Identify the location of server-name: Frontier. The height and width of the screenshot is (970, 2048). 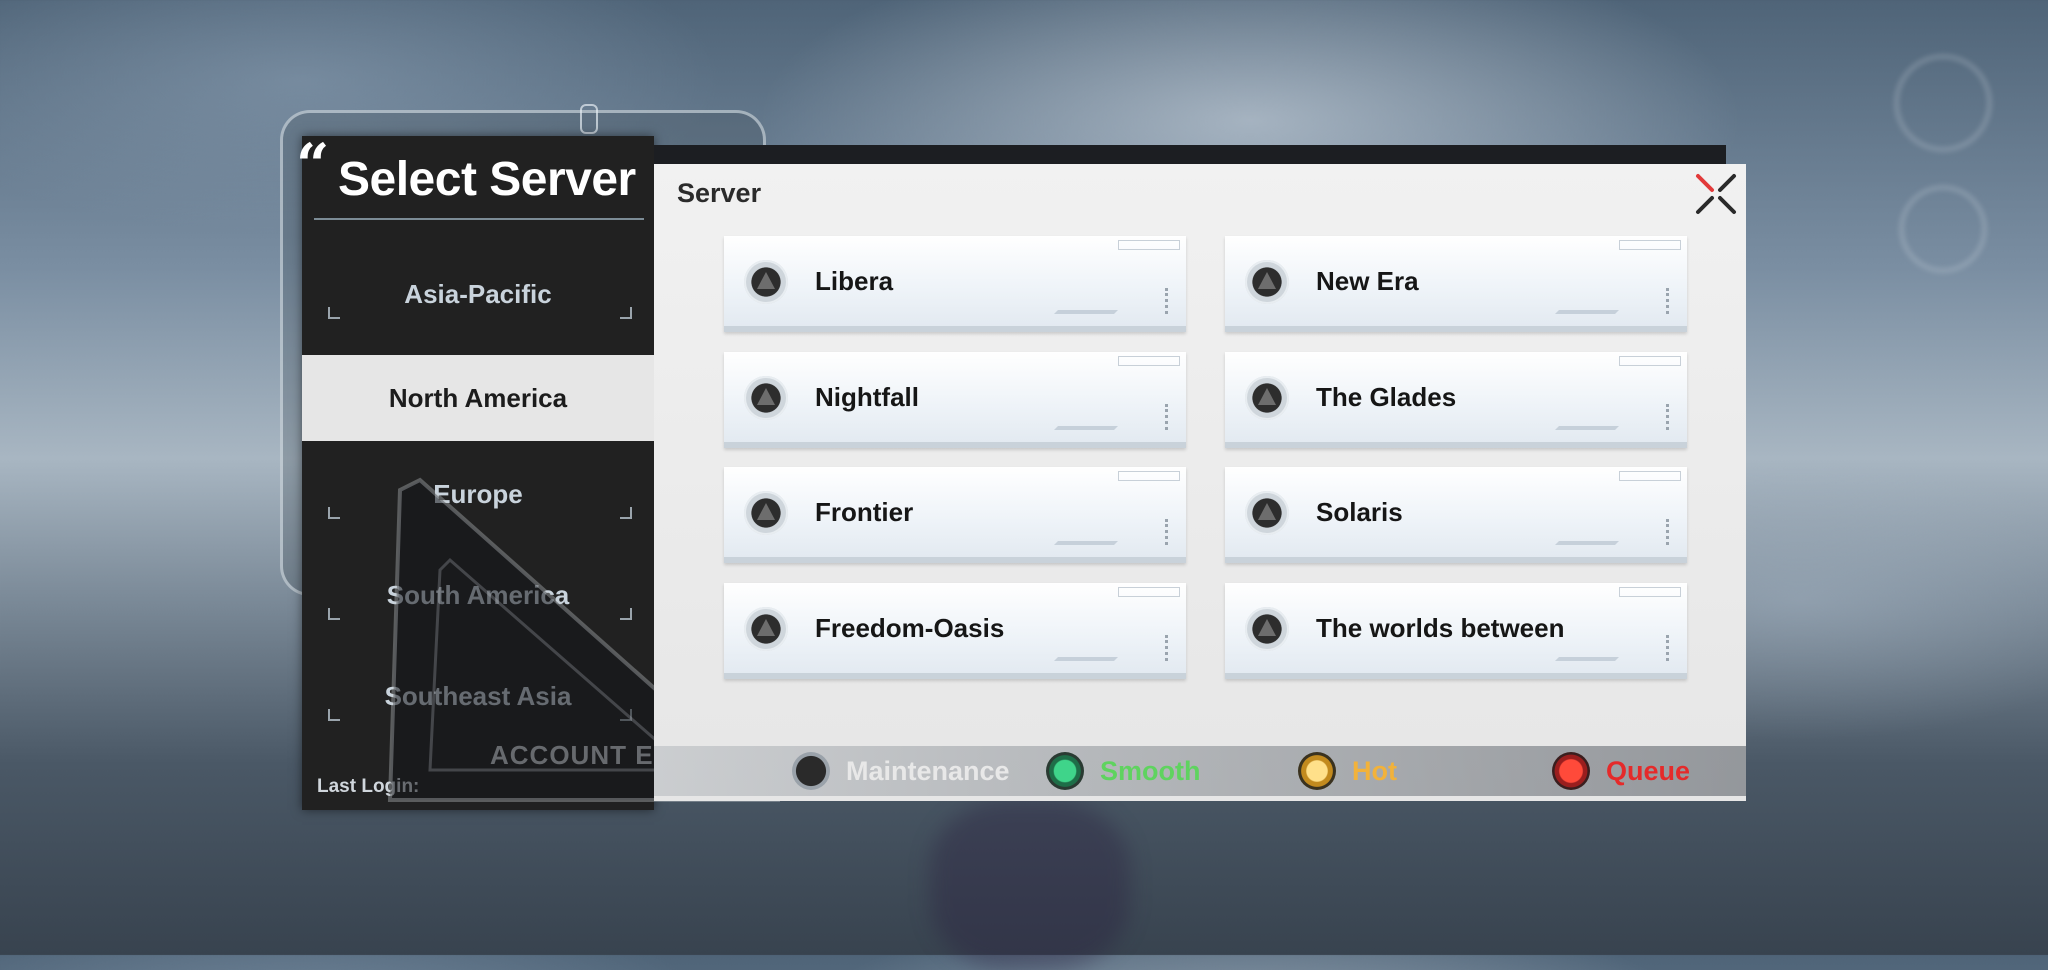
(864, 512).